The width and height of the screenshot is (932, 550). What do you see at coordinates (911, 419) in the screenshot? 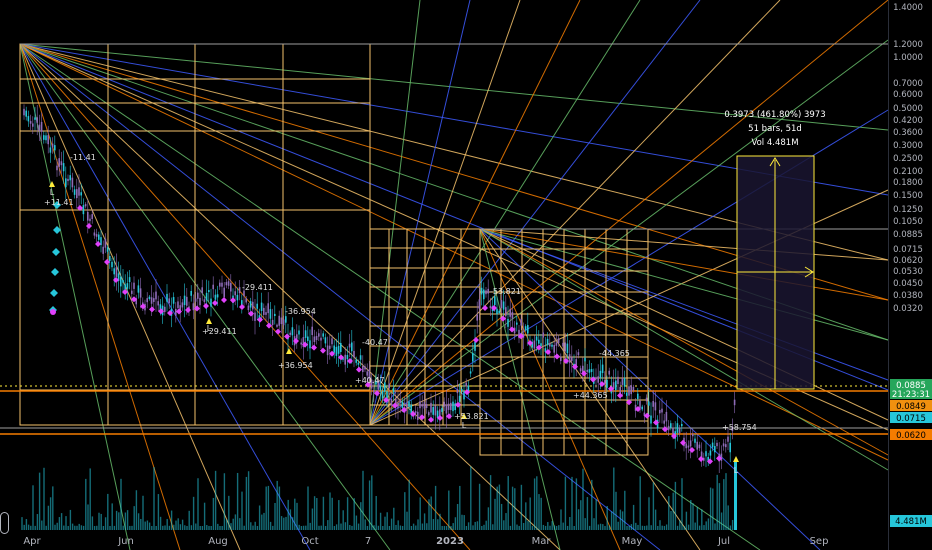
I see `price-tag-2: 0.0715` at bounding box center [911, 419].